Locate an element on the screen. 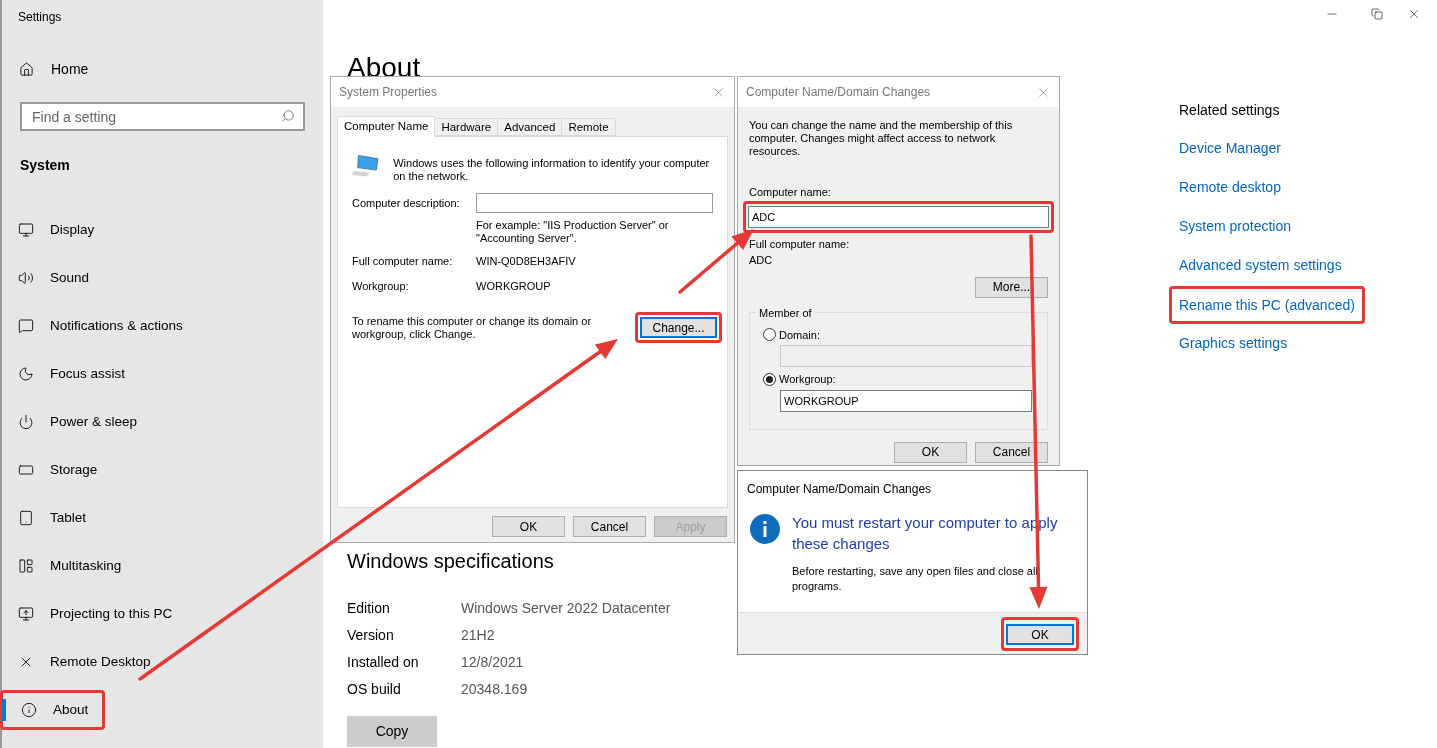 Image resolution: width=1437 pixels, height=748 pixels. detail-text: Before restarting, save any open files and close all programs. is located at coordinates (915, 579).